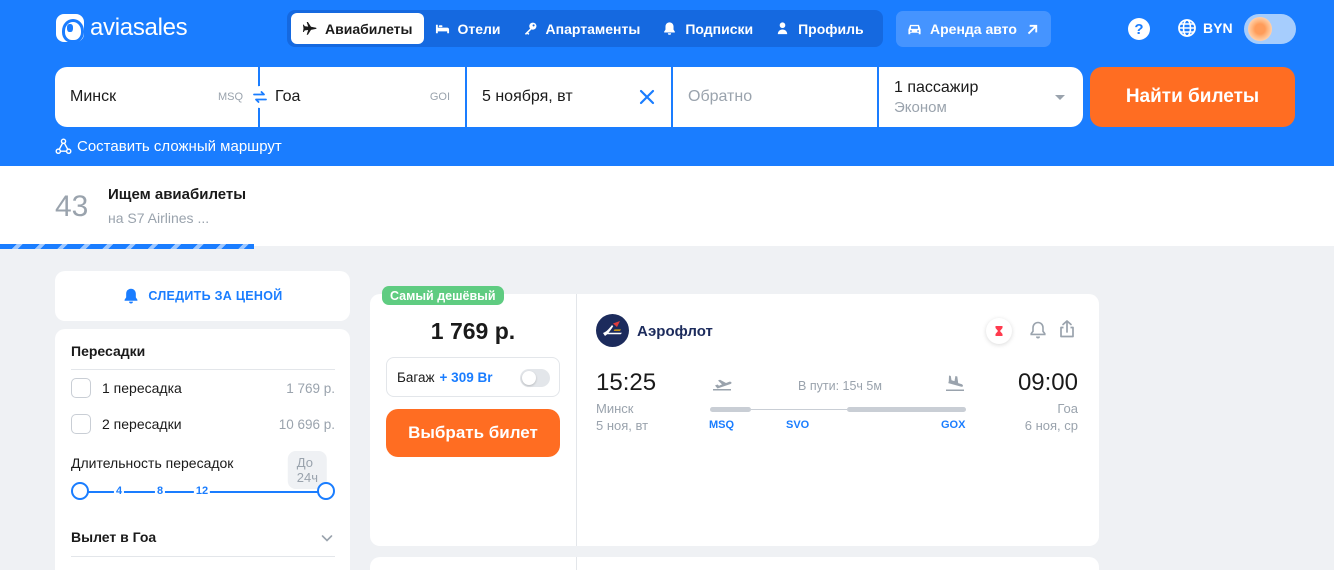 This screenshot has height=570, width=1334. Describe the element at coordinates (775, 97) in the screenshot. I see `return-date-field: Обратно` at that location.